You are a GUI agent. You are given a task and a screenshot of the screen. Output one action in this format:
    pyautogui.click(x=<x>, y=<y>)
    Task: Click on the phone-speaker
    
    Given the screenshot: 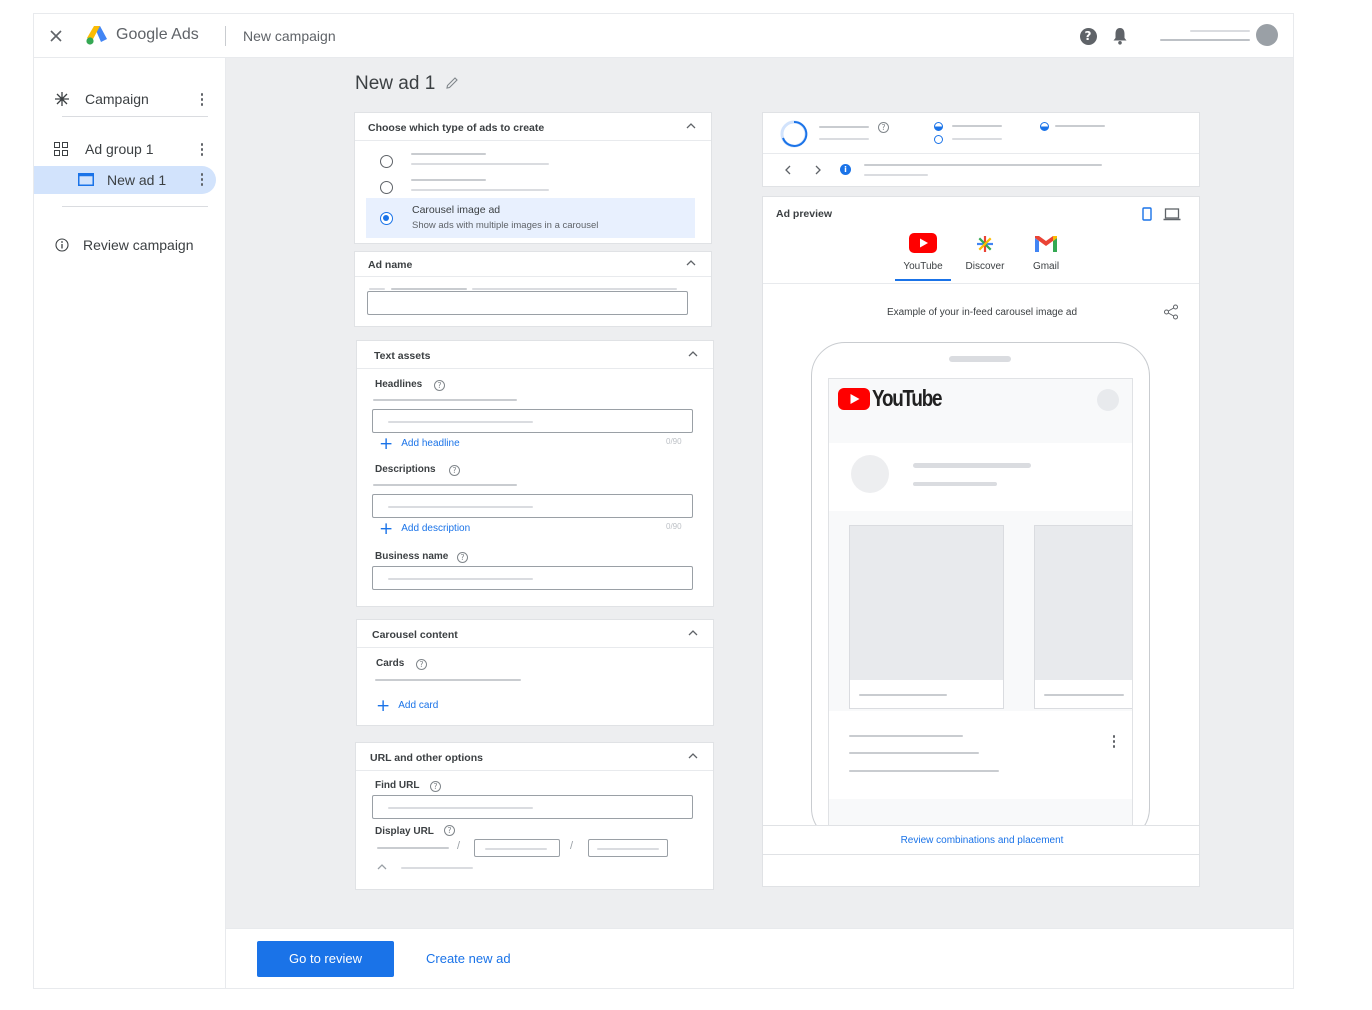 What is the action you would take?
    pyautogui.click(x=980, y=359)
    